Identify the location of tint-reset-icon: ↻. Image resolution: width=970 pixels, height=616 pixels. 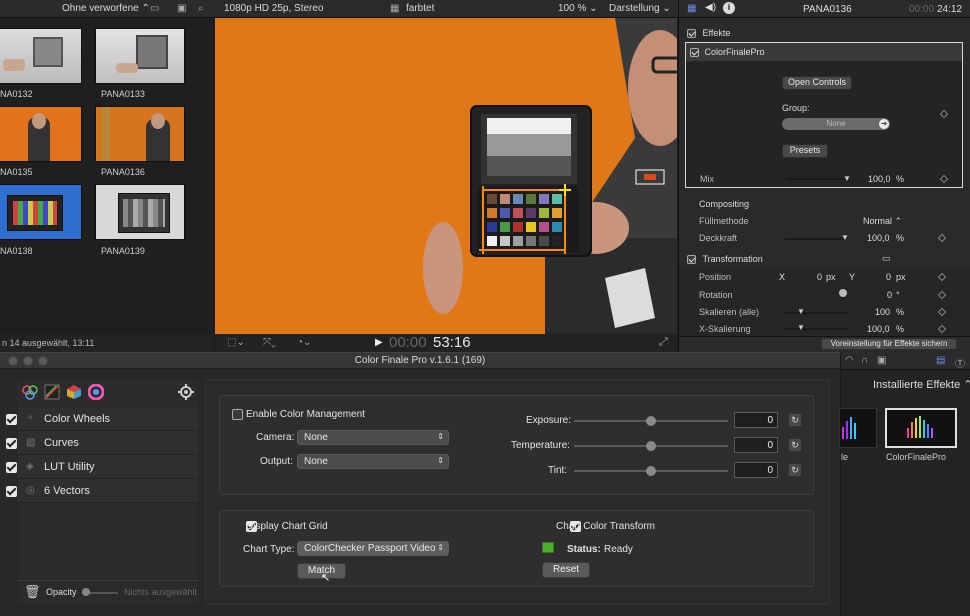
(795, 470).